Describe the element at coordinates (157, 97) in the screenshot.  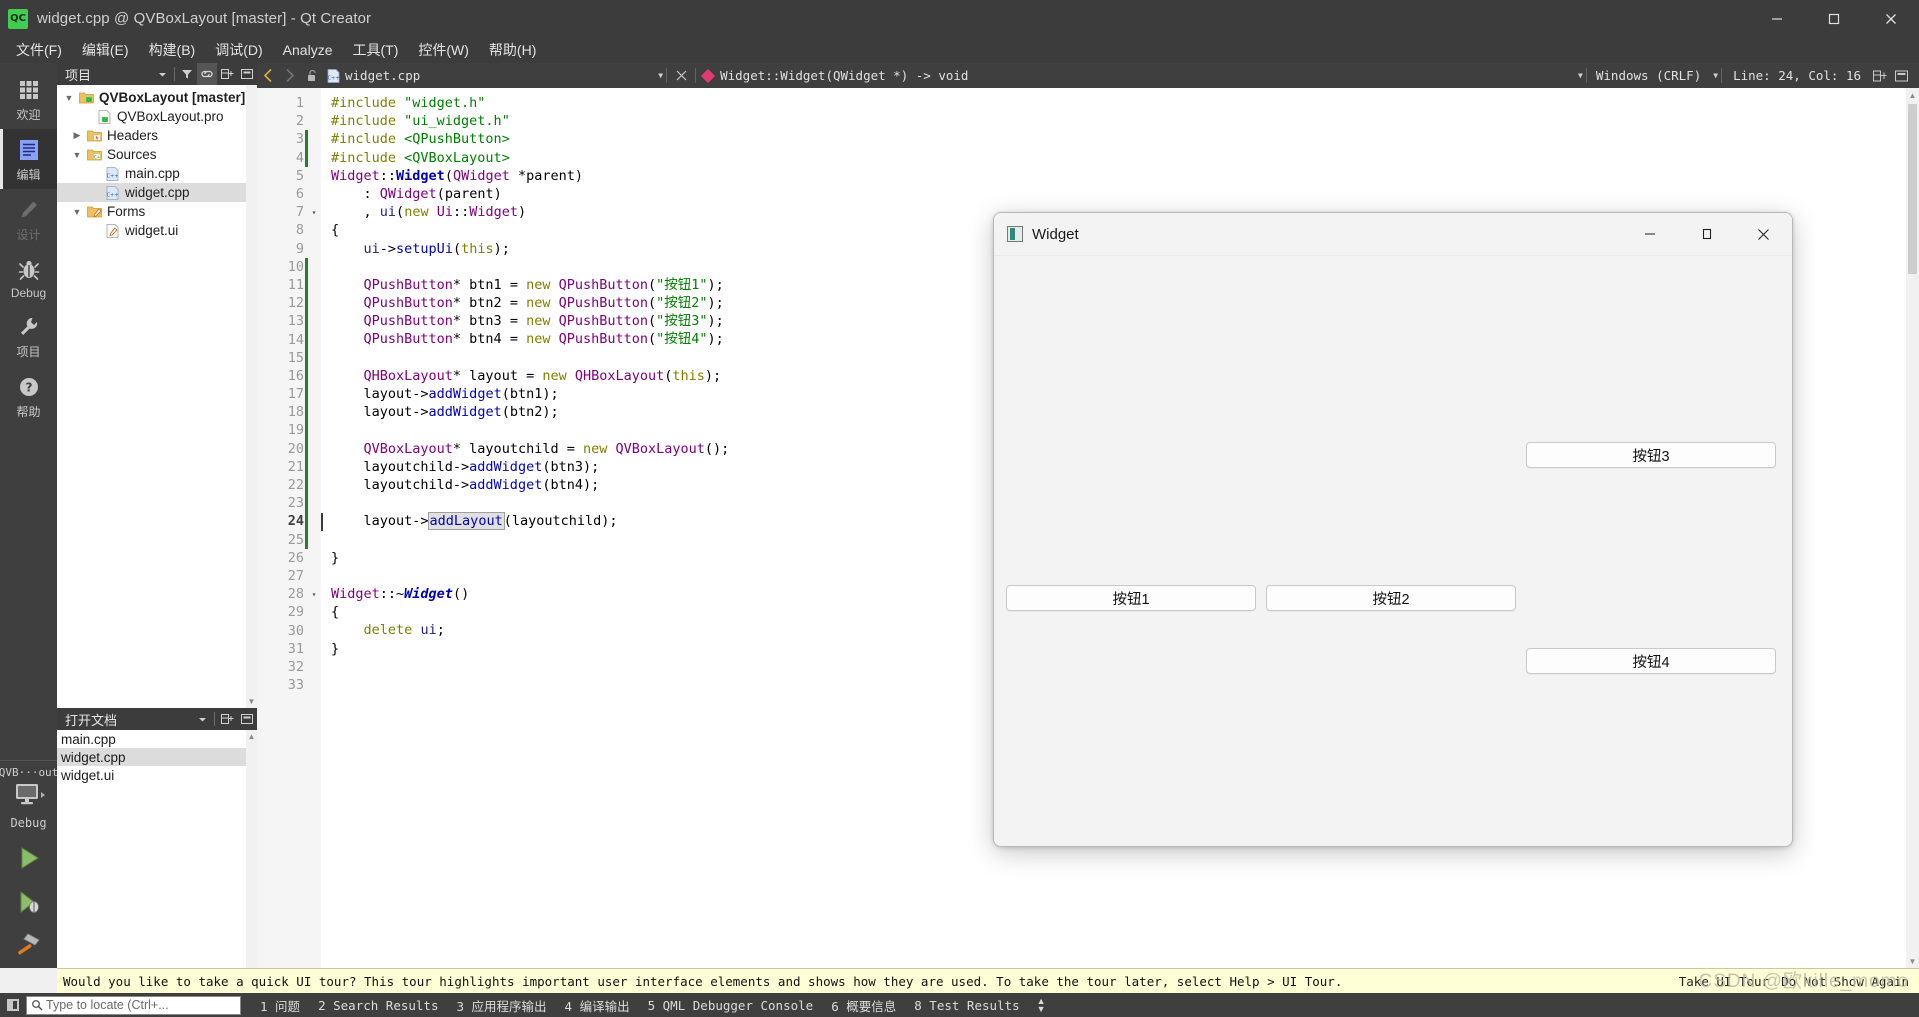
I see `tree-row-project: ▼ Qt QVBoxLayout [master]` at that location.